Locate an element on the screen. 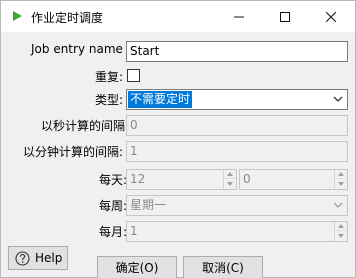 Image resolution: width=356 pixels, height=278 pixels. help-icon is located at coordinates (22, 258).